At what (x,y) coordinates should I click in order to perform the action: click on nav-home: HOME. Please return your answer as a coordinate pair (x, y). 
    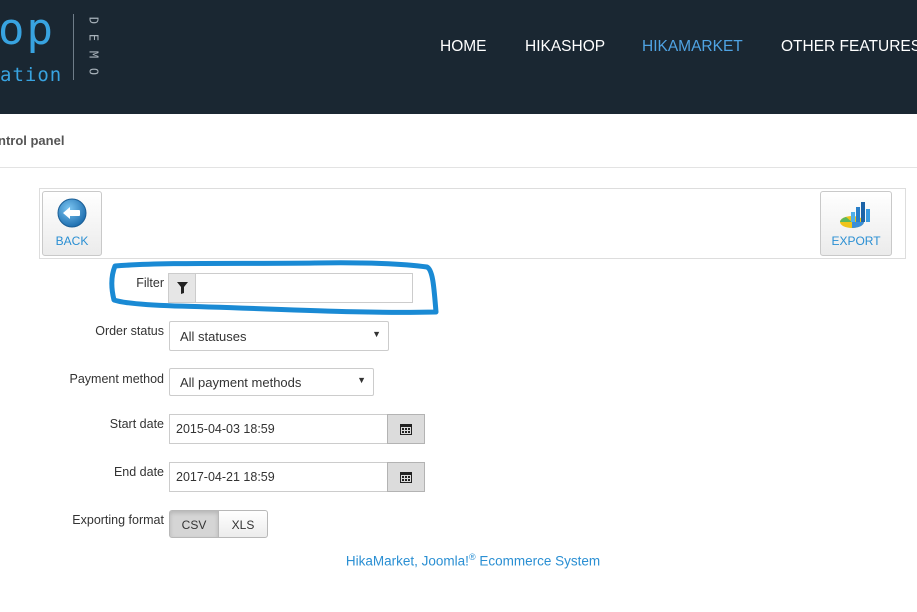
    Looking at the image, I should click on (463, 47).